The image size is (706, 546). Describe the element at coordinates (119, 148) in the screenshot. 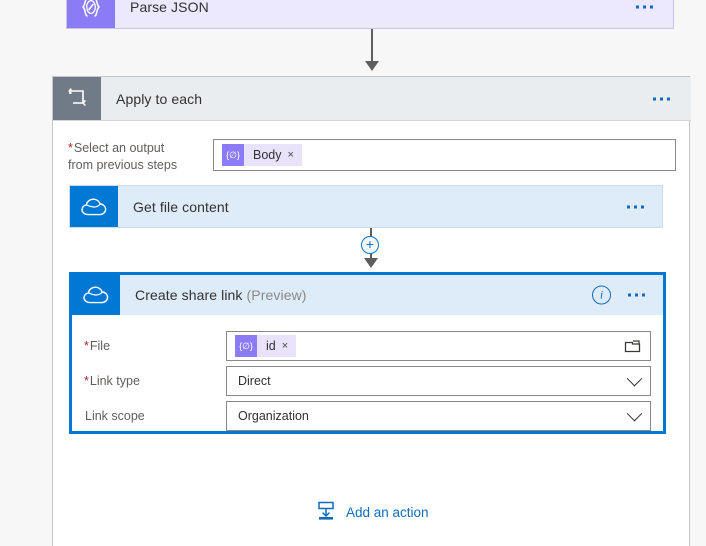

I see `select-output-label-line1: Select an output` at that location.